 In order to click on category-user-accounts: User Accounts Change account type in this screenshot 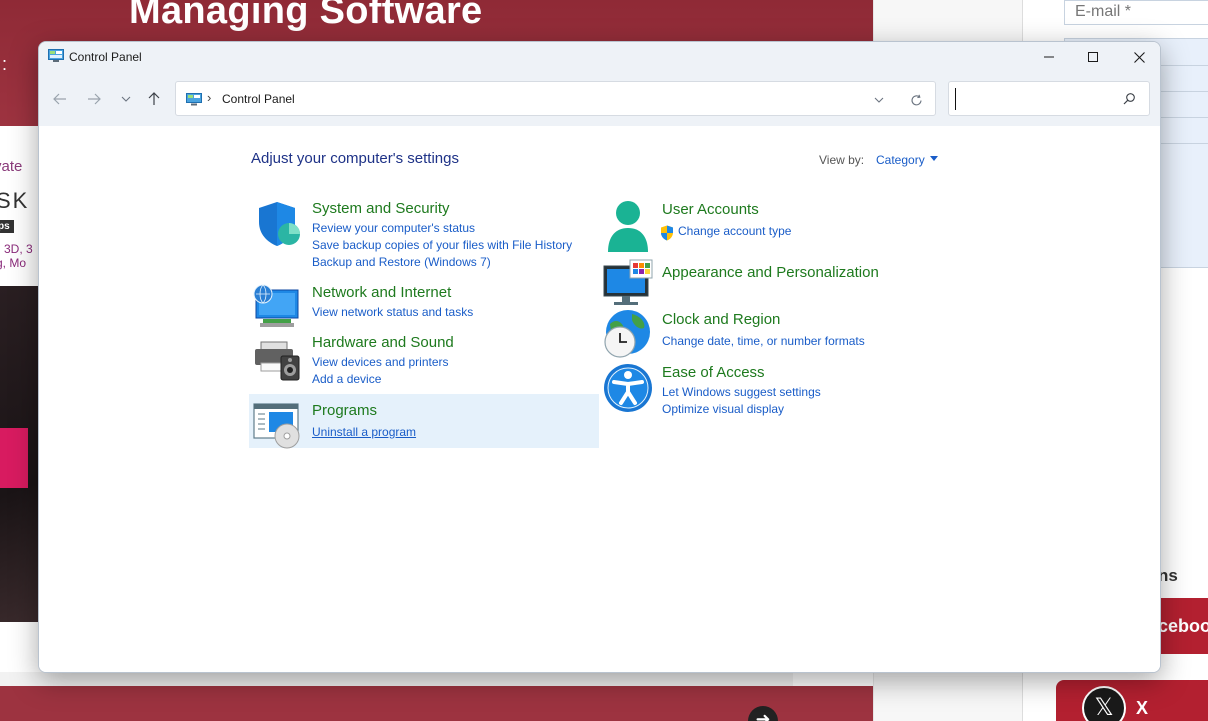, I will do `click(772, 226)`.